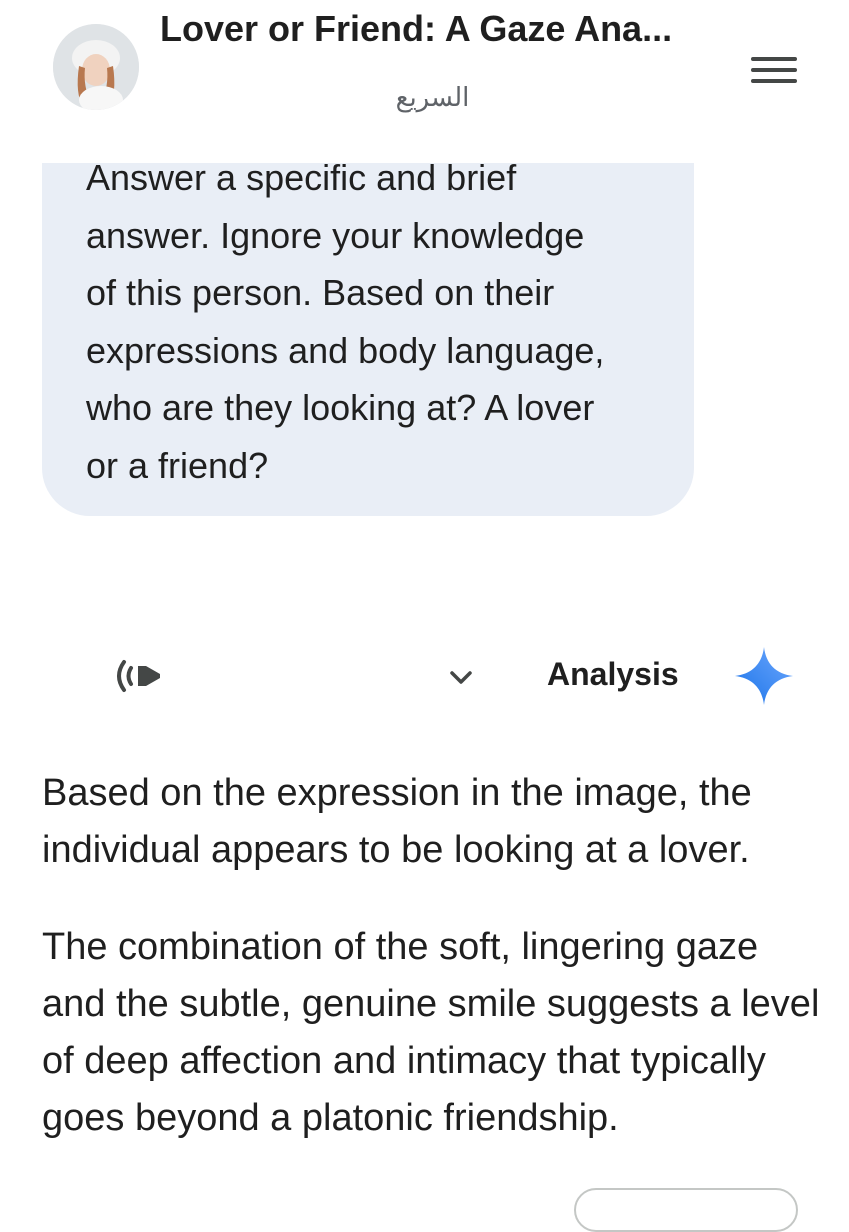 This screenshot has height=1232, width=849. I want to click on prompt-line: or a friend?, so click(177, 465).